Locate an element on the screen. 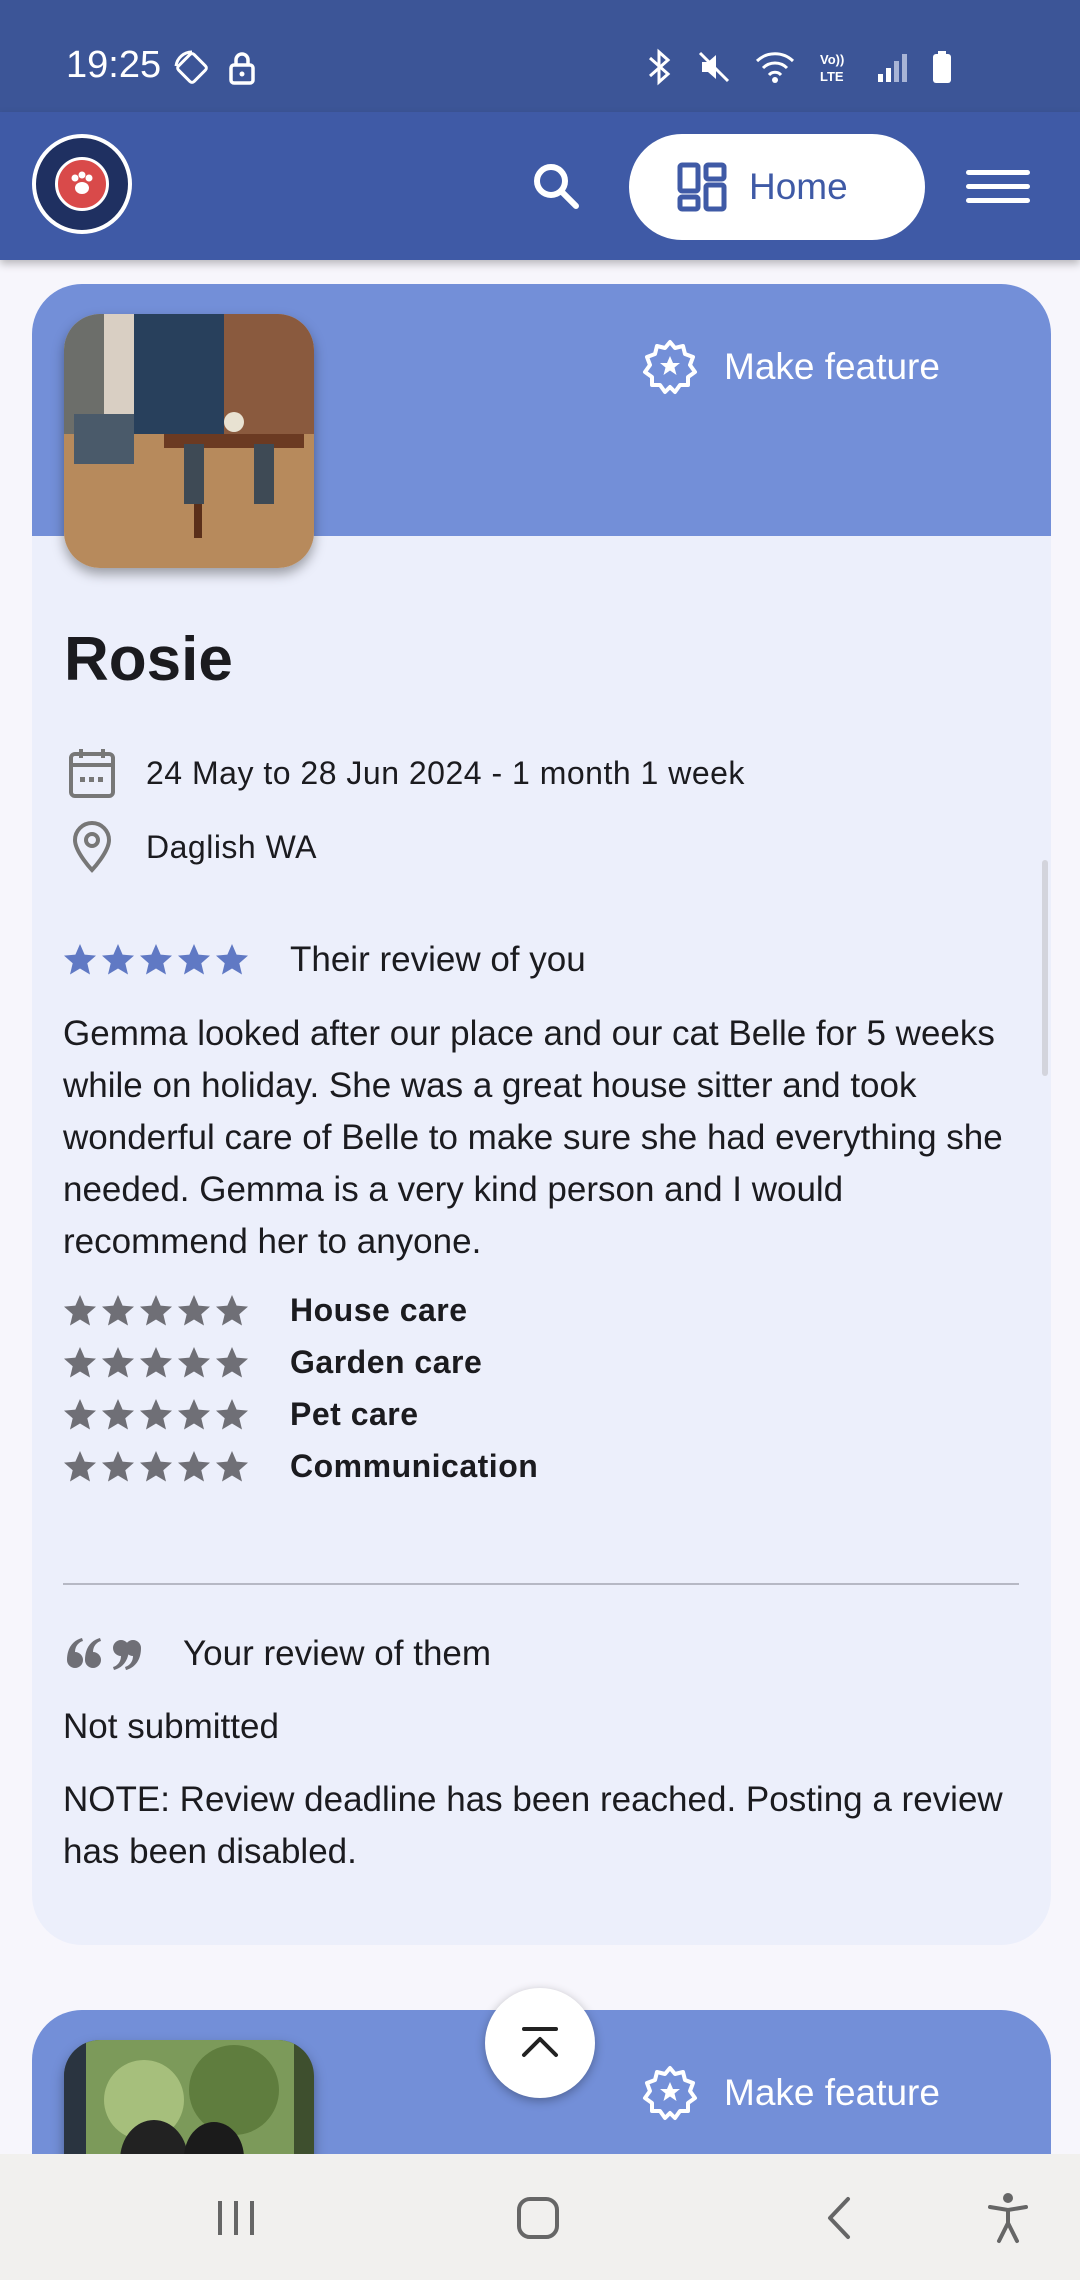 The width and height of the screenshot is (1080, 2280). your-review-header: Your review of them is located at coordinates (277, 1654).